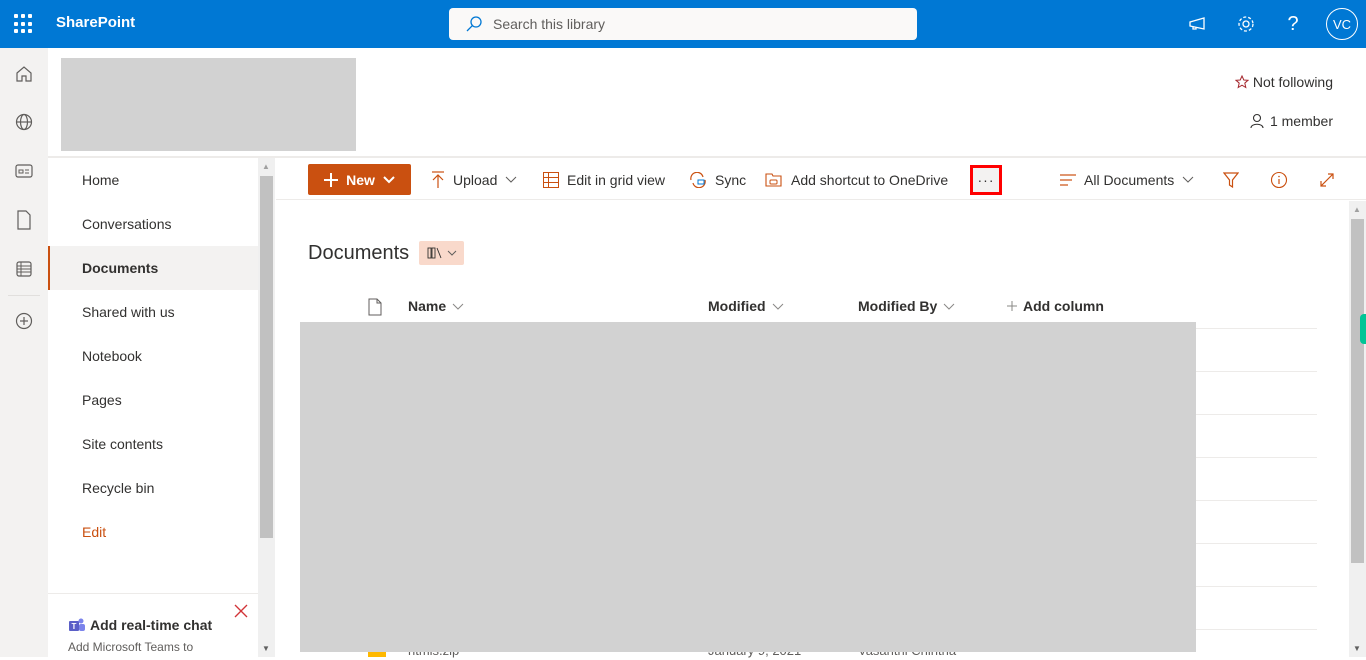 This screenshot has width=1366, height=660. Describe the element at coordinates (1246, 24) in the screenshot. I see `gear-icon` at that location.